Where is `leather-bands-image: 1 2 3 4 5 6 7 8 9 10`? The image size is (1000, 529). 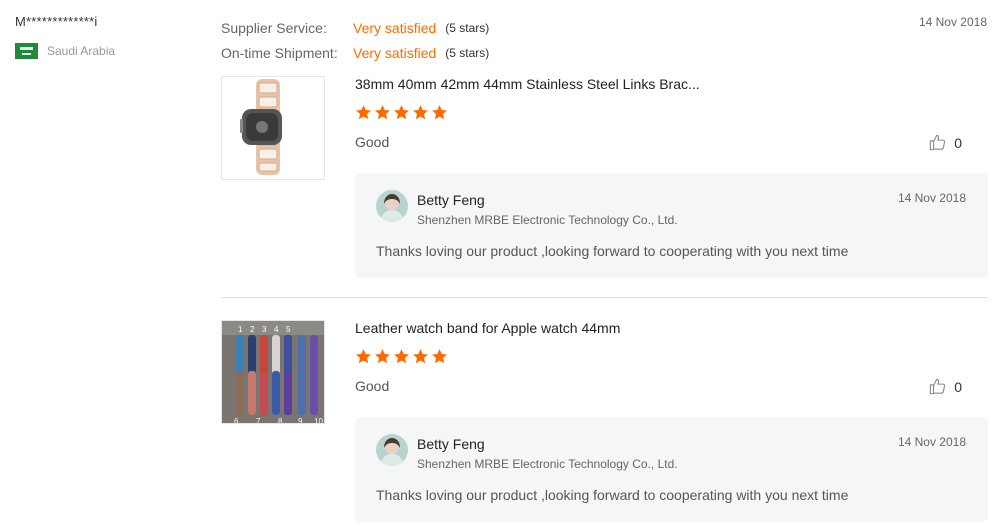 leather-bands-image: 1 2 3 4 5 6 7 8 9 10 is located at coordinates (273, 372).